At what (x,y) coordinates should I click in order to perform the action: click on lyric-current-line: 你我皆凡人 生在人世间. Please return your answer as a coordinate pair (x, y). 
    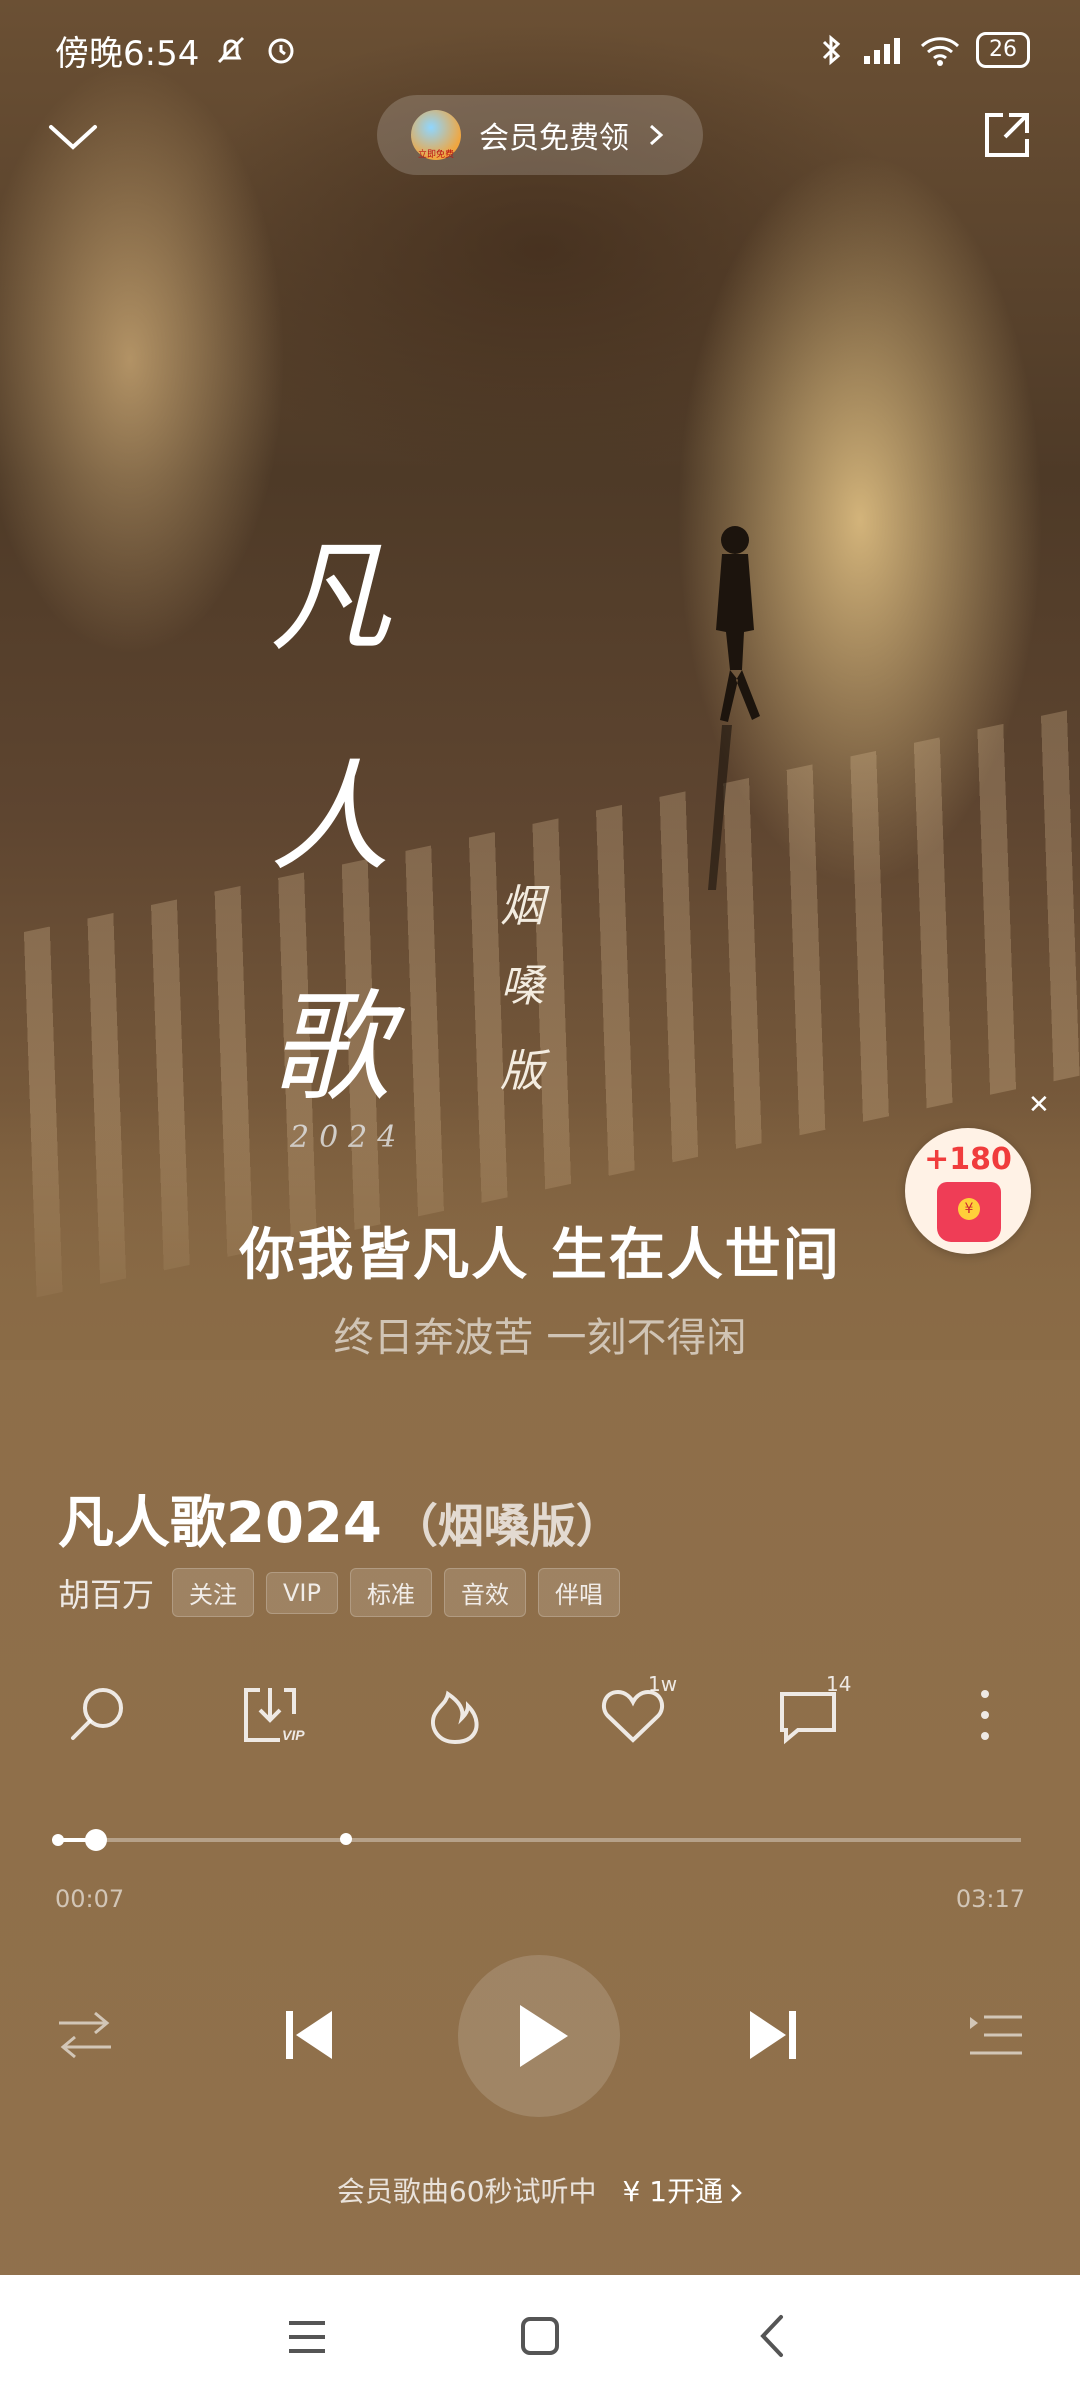
    Looking at the image, I should click on (540, 1250).